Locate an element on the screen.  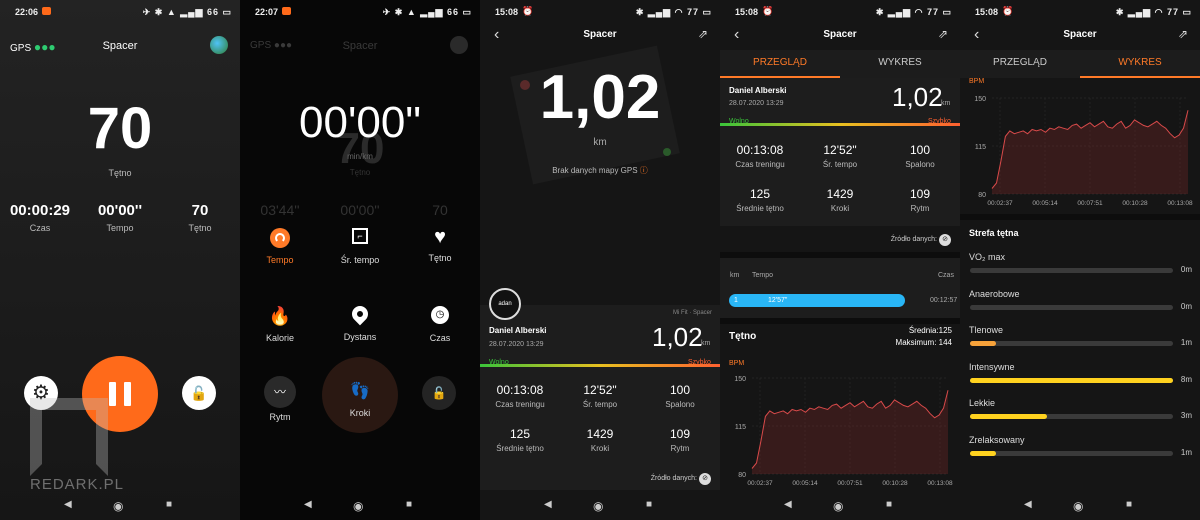
status-icons: ✱ ▂▄▆ ◠ 77 ▭ is located at coordinates (913, 12).